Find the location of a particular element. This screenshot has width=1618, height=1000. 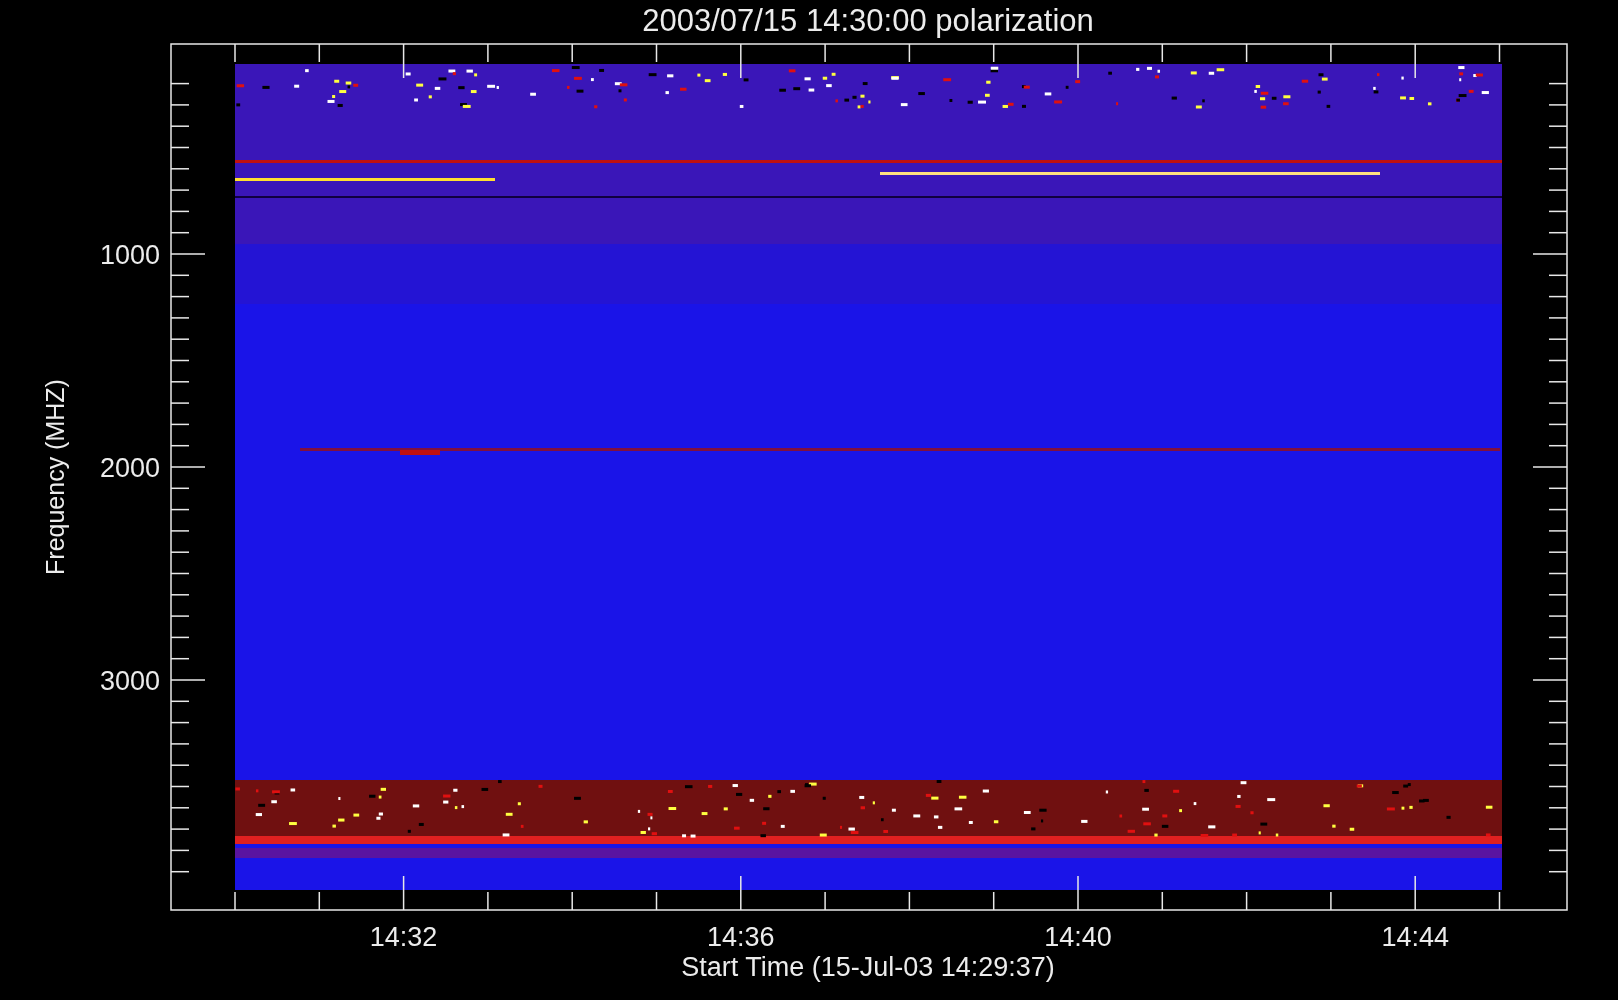

chart-title: 2003/07/15 14:30:00 polarization is located at coordinates (868, 20).